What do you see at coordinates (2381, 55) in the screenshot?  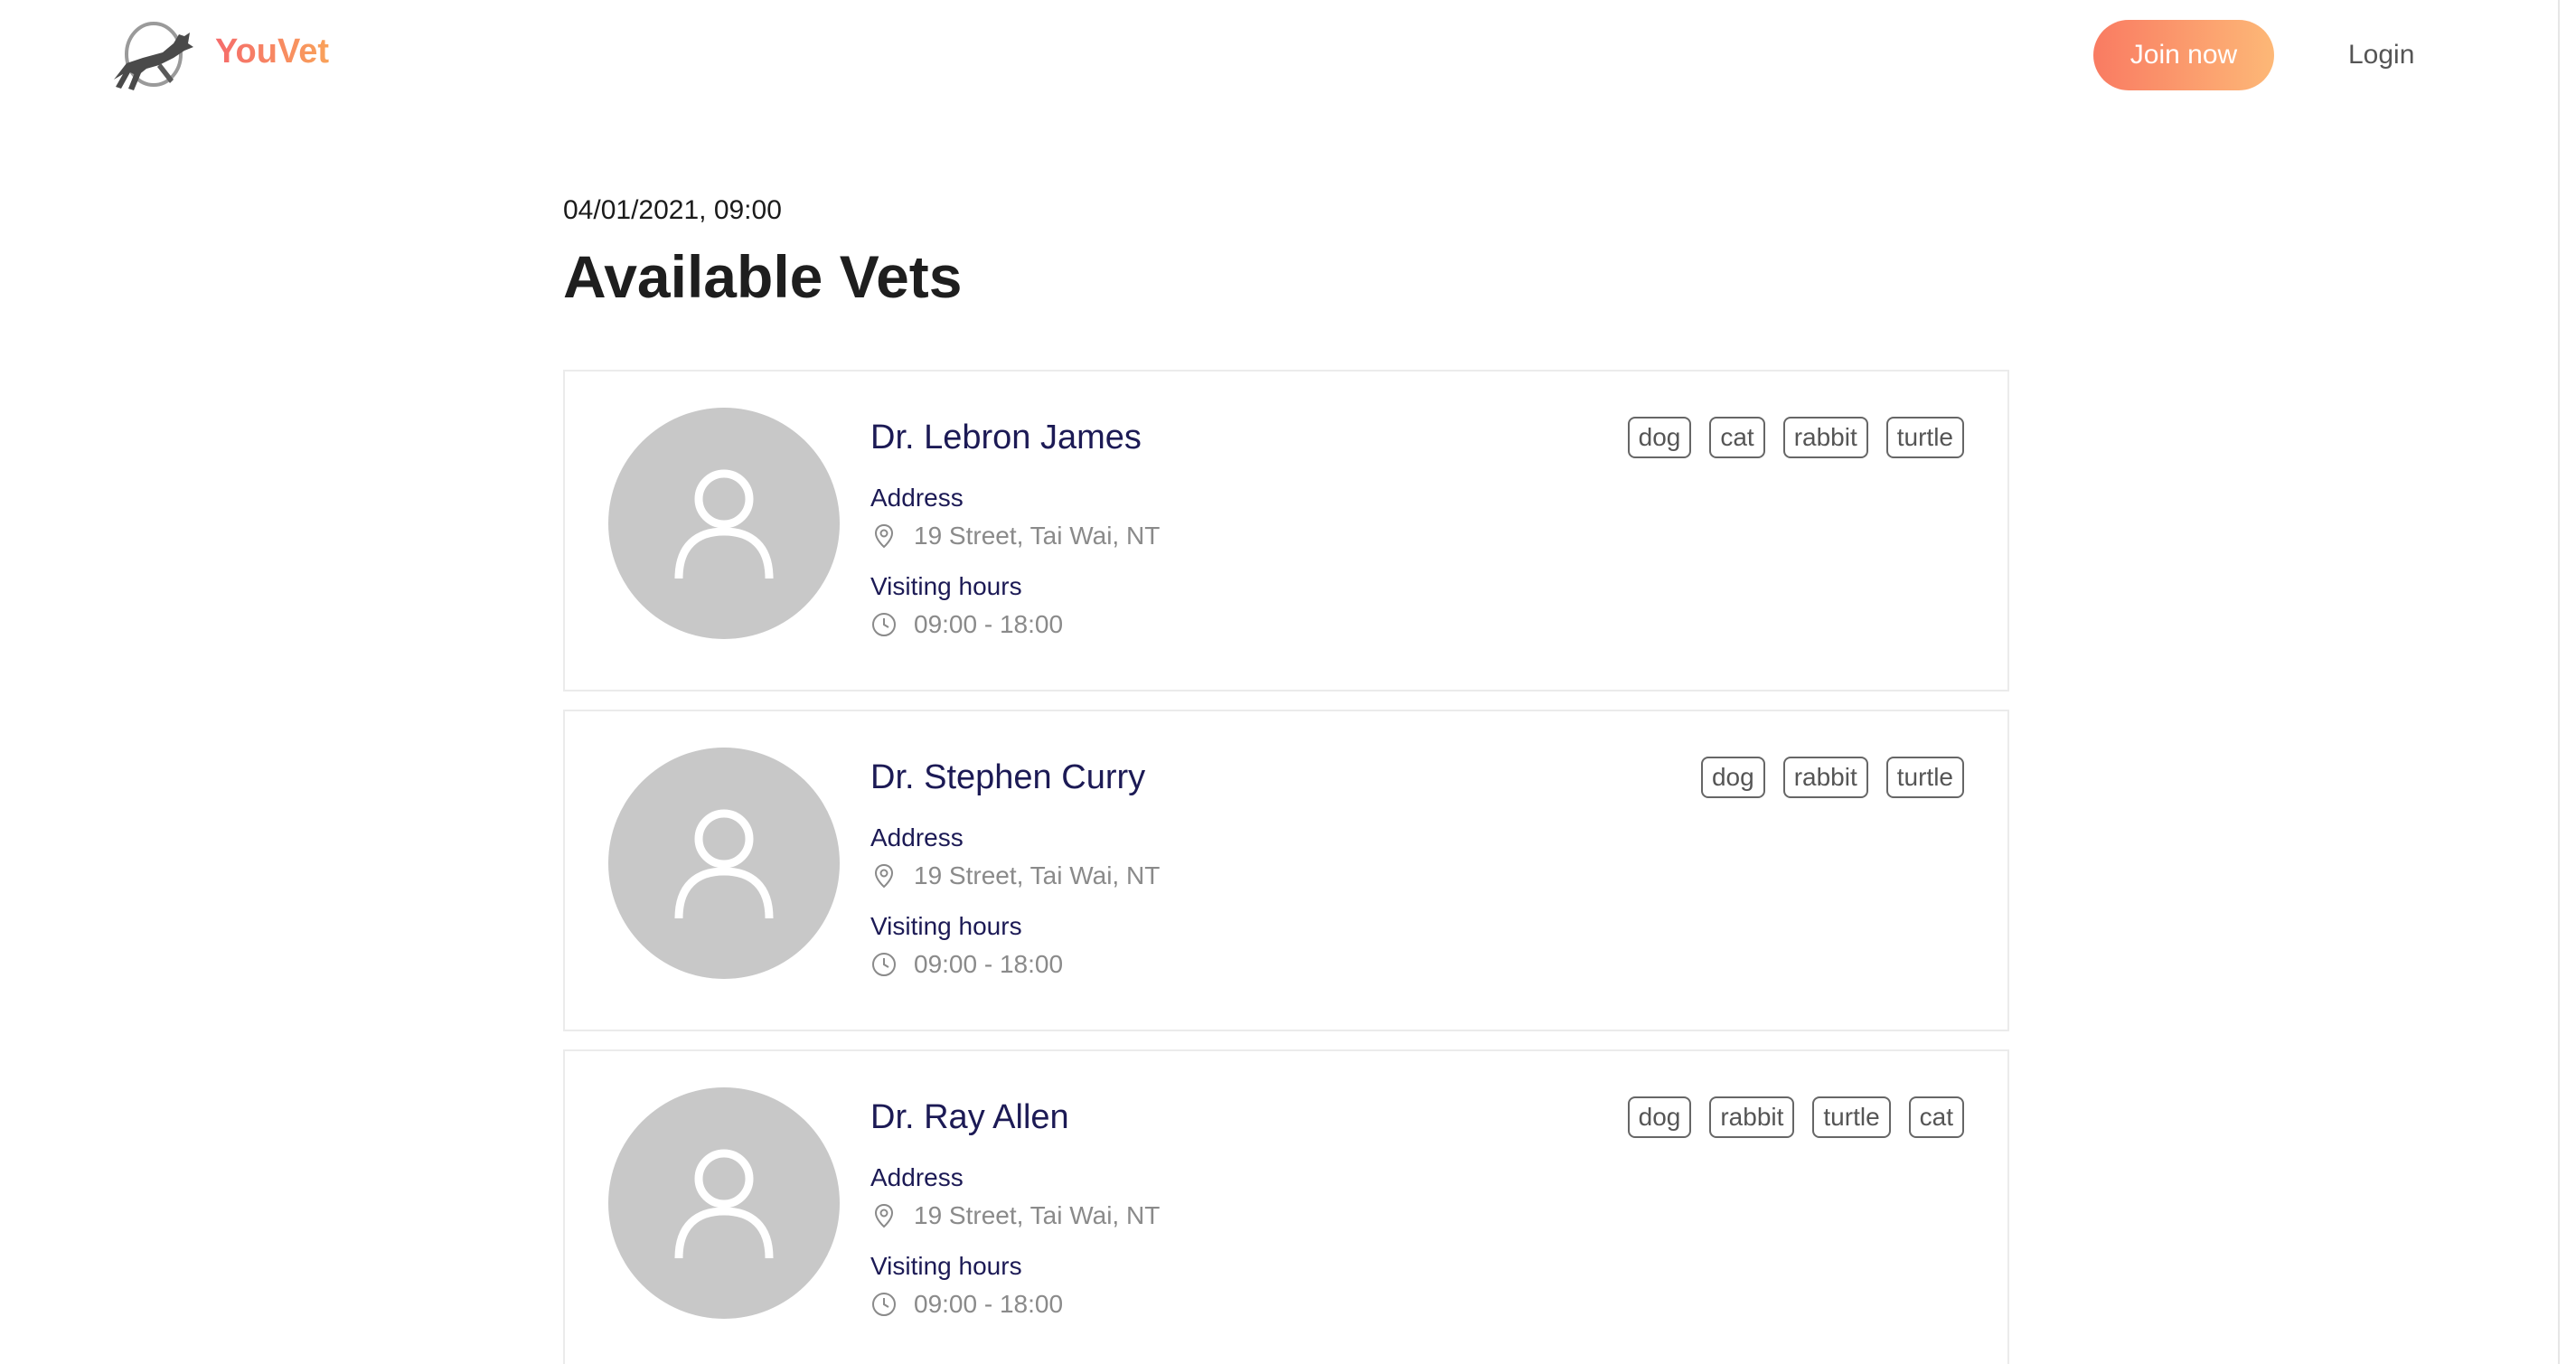 I see `login-link: Login` at bounding box center [2381, 55].